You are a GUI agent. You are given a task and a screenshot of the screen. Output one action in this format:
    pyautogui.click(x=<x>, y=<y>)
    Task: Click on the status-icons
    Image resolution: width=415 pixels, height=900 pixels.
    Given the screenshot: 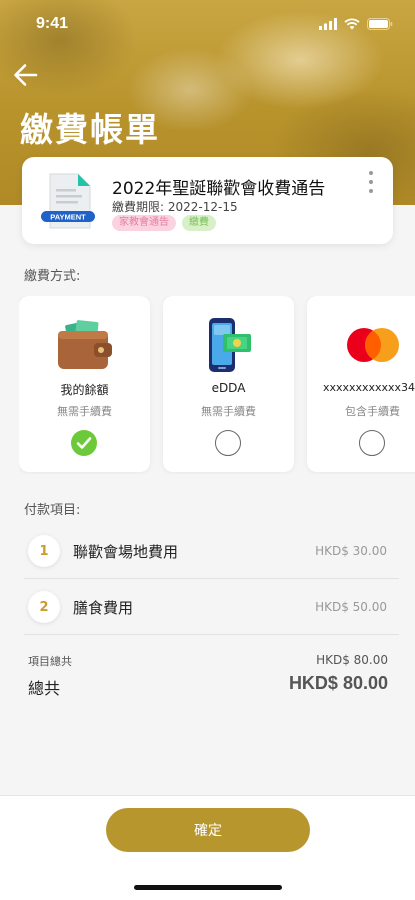 What is the action you would take?
    pyautogui.click(x=356, y=24)
    